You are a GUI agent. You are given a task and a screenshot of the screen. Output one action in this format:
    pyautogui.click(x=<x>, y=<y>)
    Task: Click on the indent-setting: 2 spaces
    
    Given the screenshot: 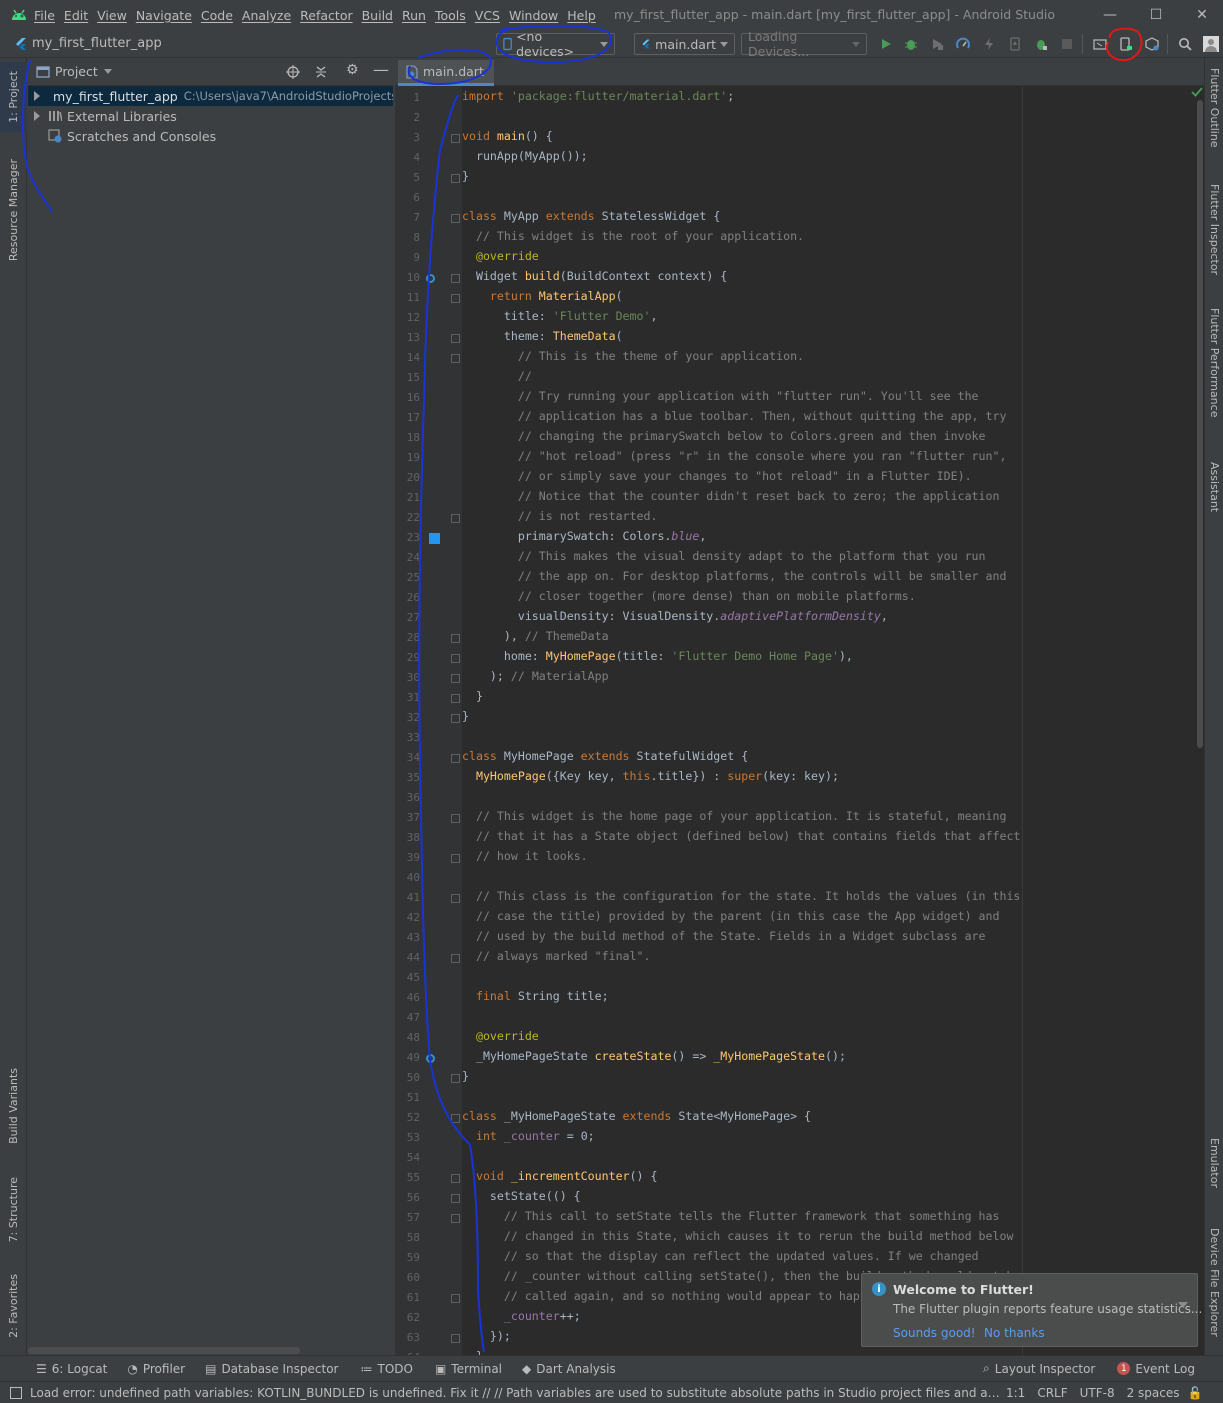 What is the action you would take?
    pyautogui.click(x=1153, y=1393)
    